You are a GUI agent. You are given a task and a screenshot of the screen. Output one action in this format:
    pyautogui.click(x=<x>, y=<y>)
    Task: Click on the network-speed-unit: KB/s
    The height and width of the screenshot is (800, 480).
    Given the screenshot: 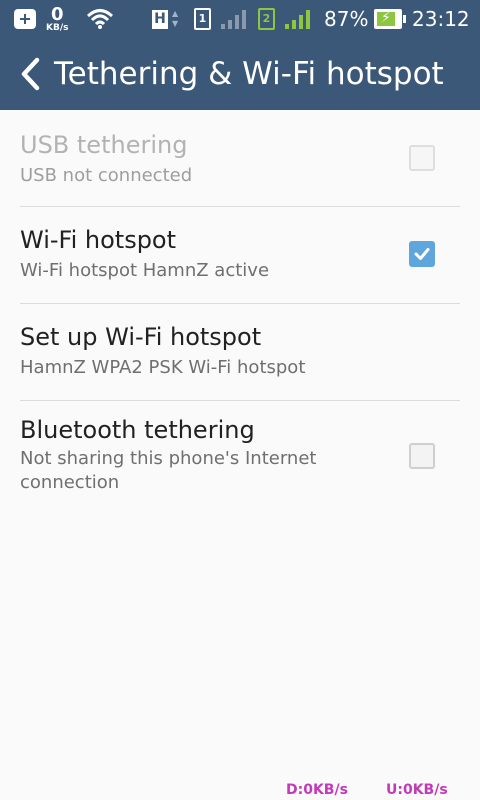 What is the action you would take?
    pyautogui.click(x=57, y=27)
    